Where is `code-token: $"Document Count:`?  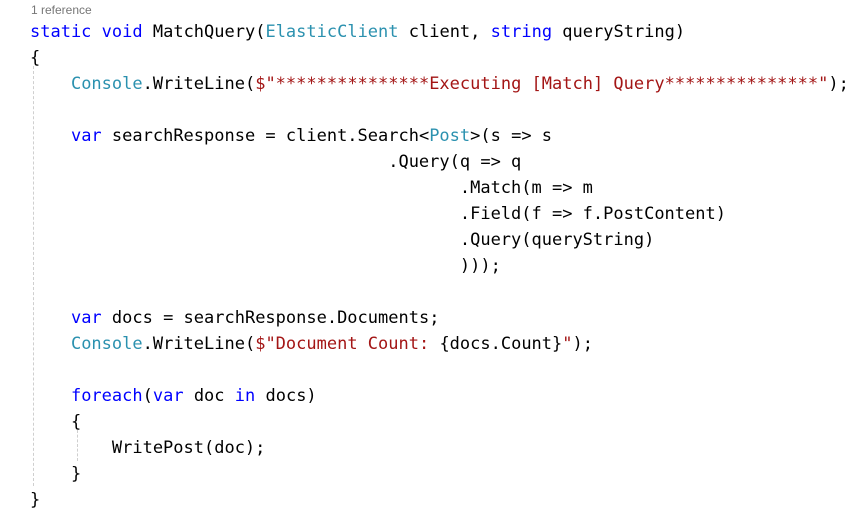
code-token: $"Document Count: is located at coordinates (347, 344).